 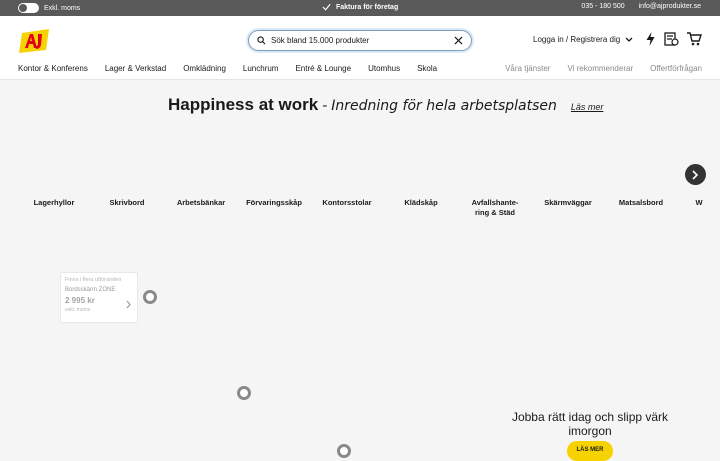 I want to click on category-item: Skrivbord, so click(x=127, y=203).